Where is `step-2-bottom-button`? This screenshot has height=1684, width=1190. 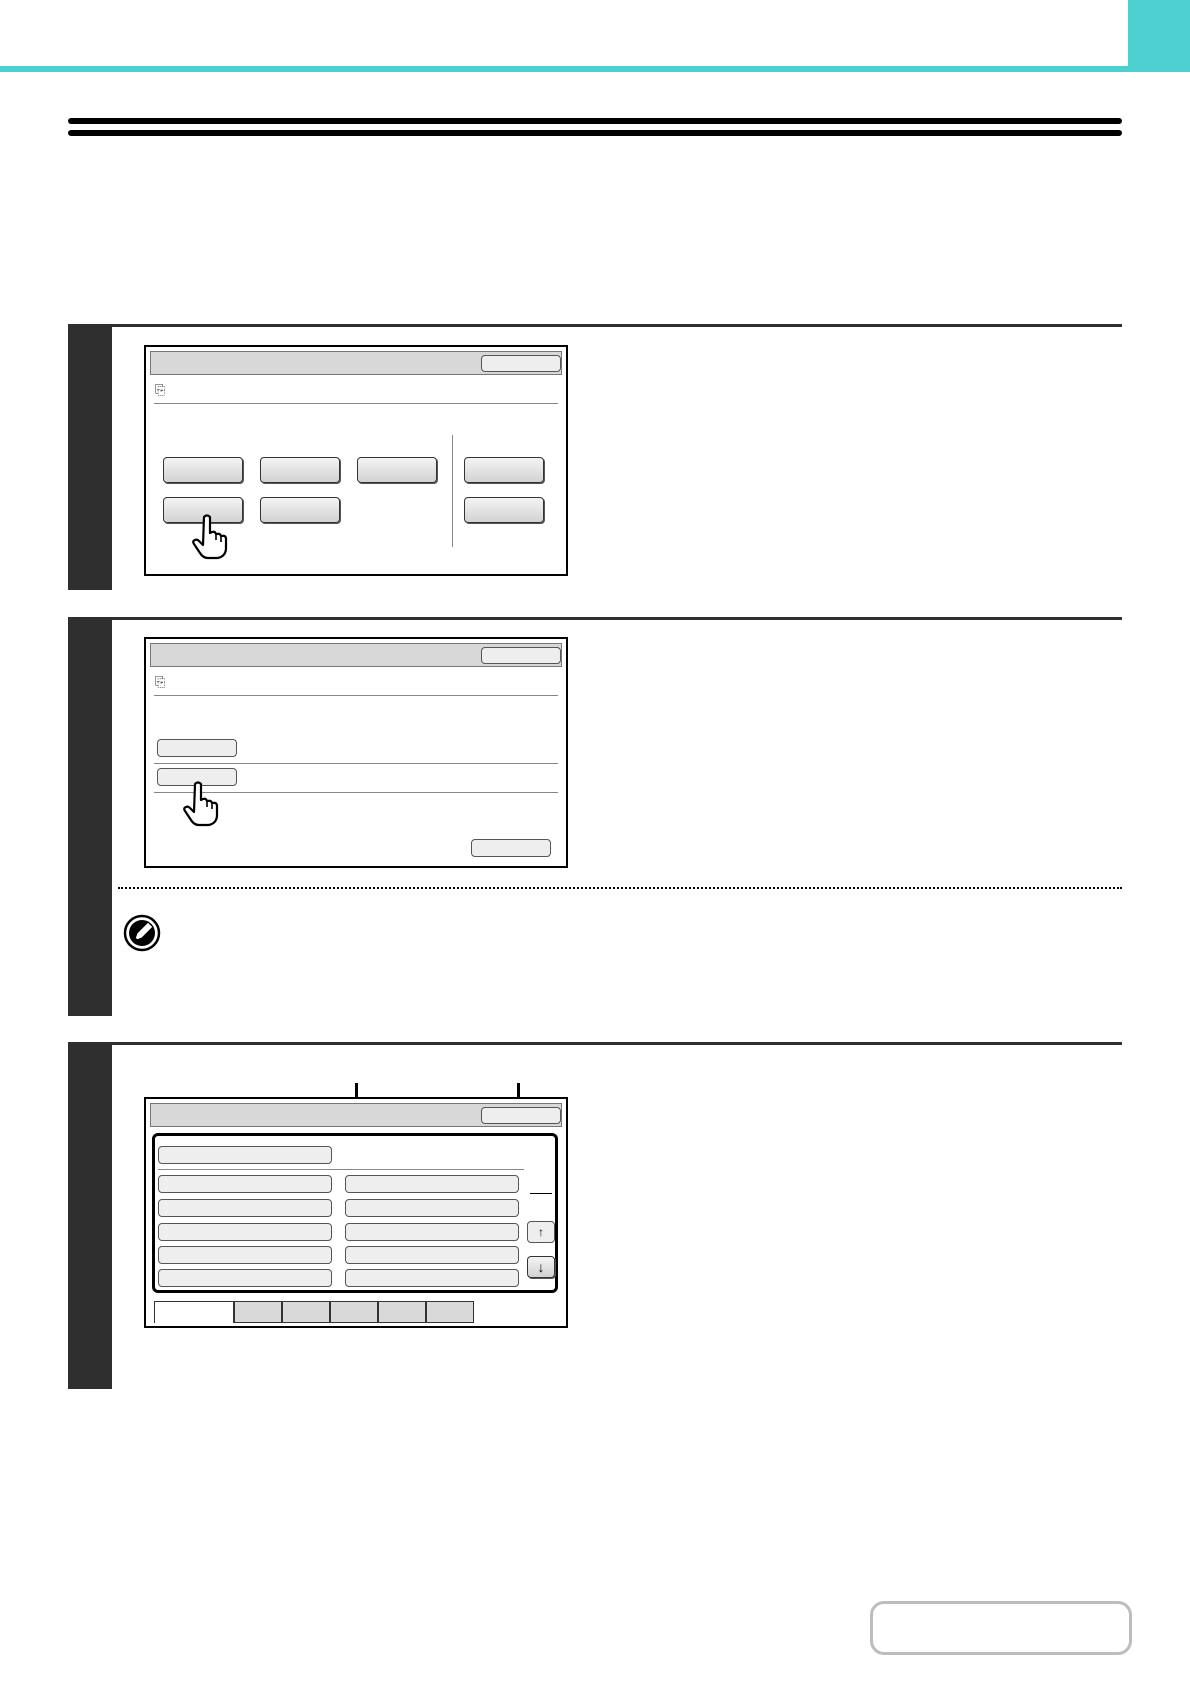 step-2-bottom-button is located at coordinates (511, 848).